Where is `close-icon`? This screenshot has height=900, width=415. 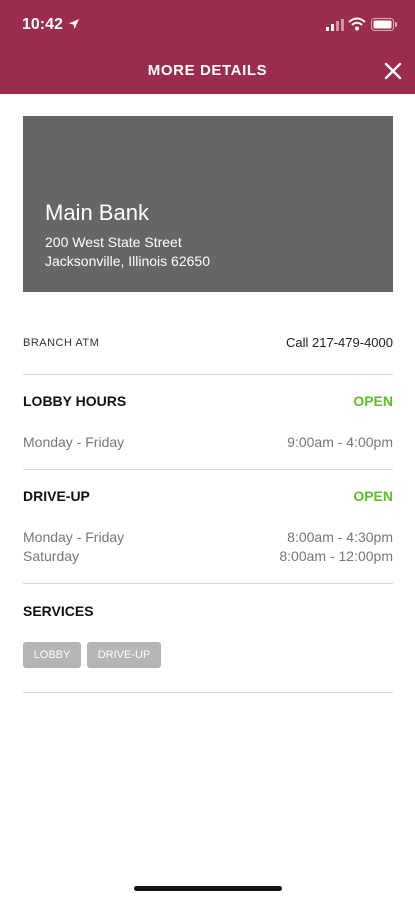 close-icon is located at coordinates (393, 71).